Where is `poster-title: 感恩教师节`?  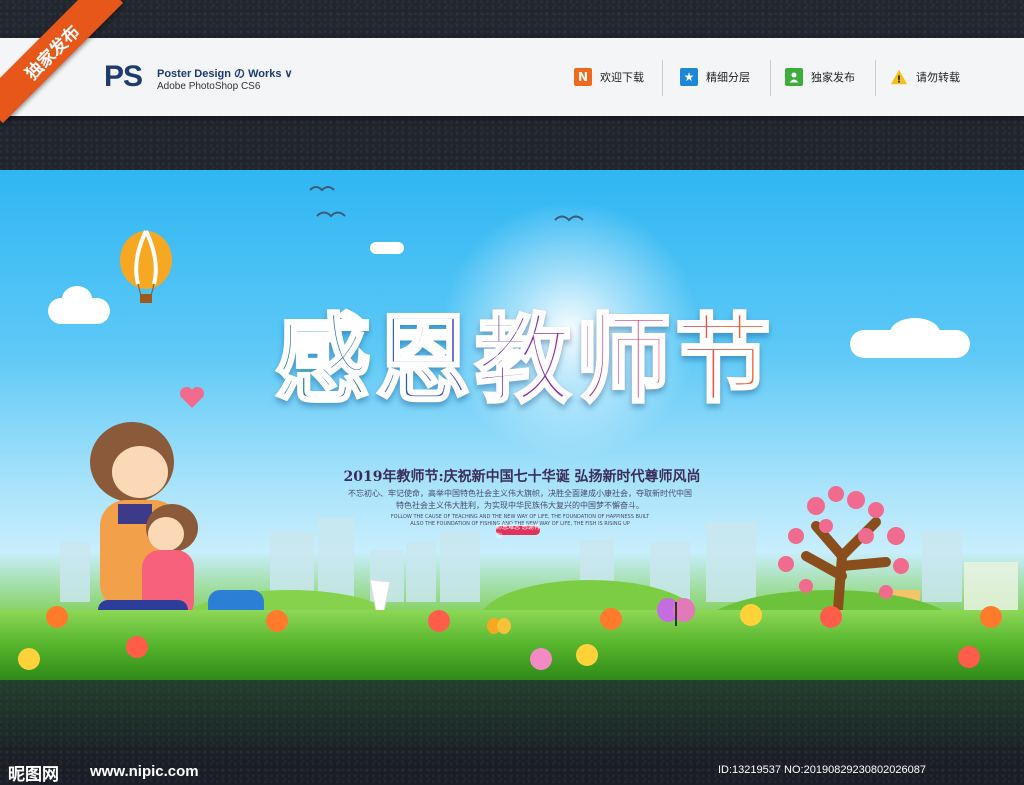 poster-title: 感恩教师节 is located at coordinates (525, 351).